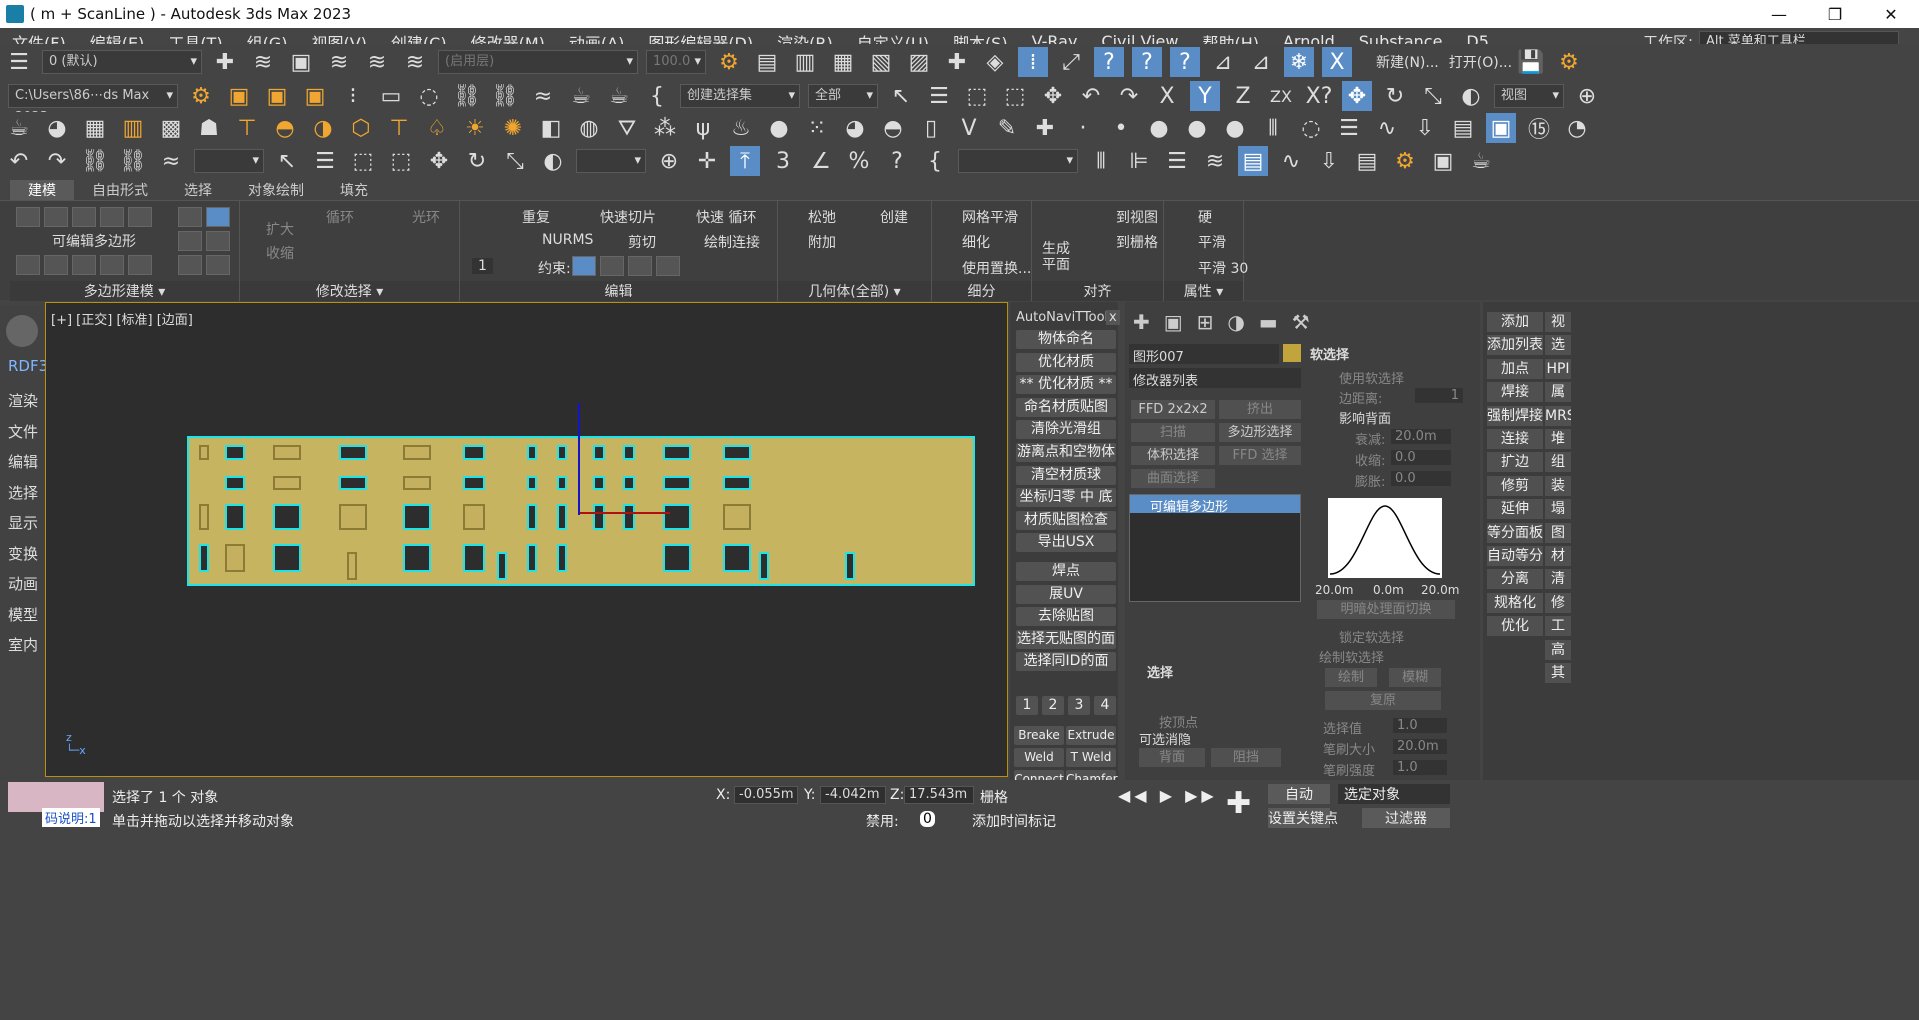 The width and height of the screenshot is (1919, 1020). Describe the element at coordinates (1558, 509) in the screenshot. I see `category-tab: 塌陷` at that location.